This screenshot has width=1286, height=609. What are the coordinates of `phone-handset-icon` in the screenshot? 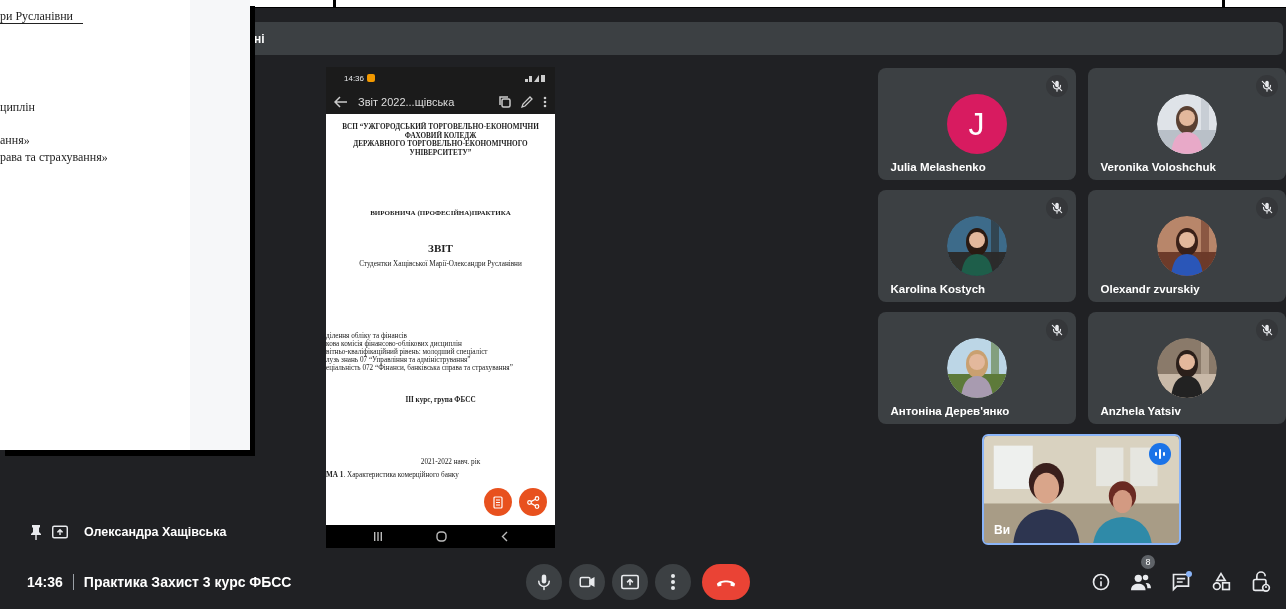 It's located at (726, 582).